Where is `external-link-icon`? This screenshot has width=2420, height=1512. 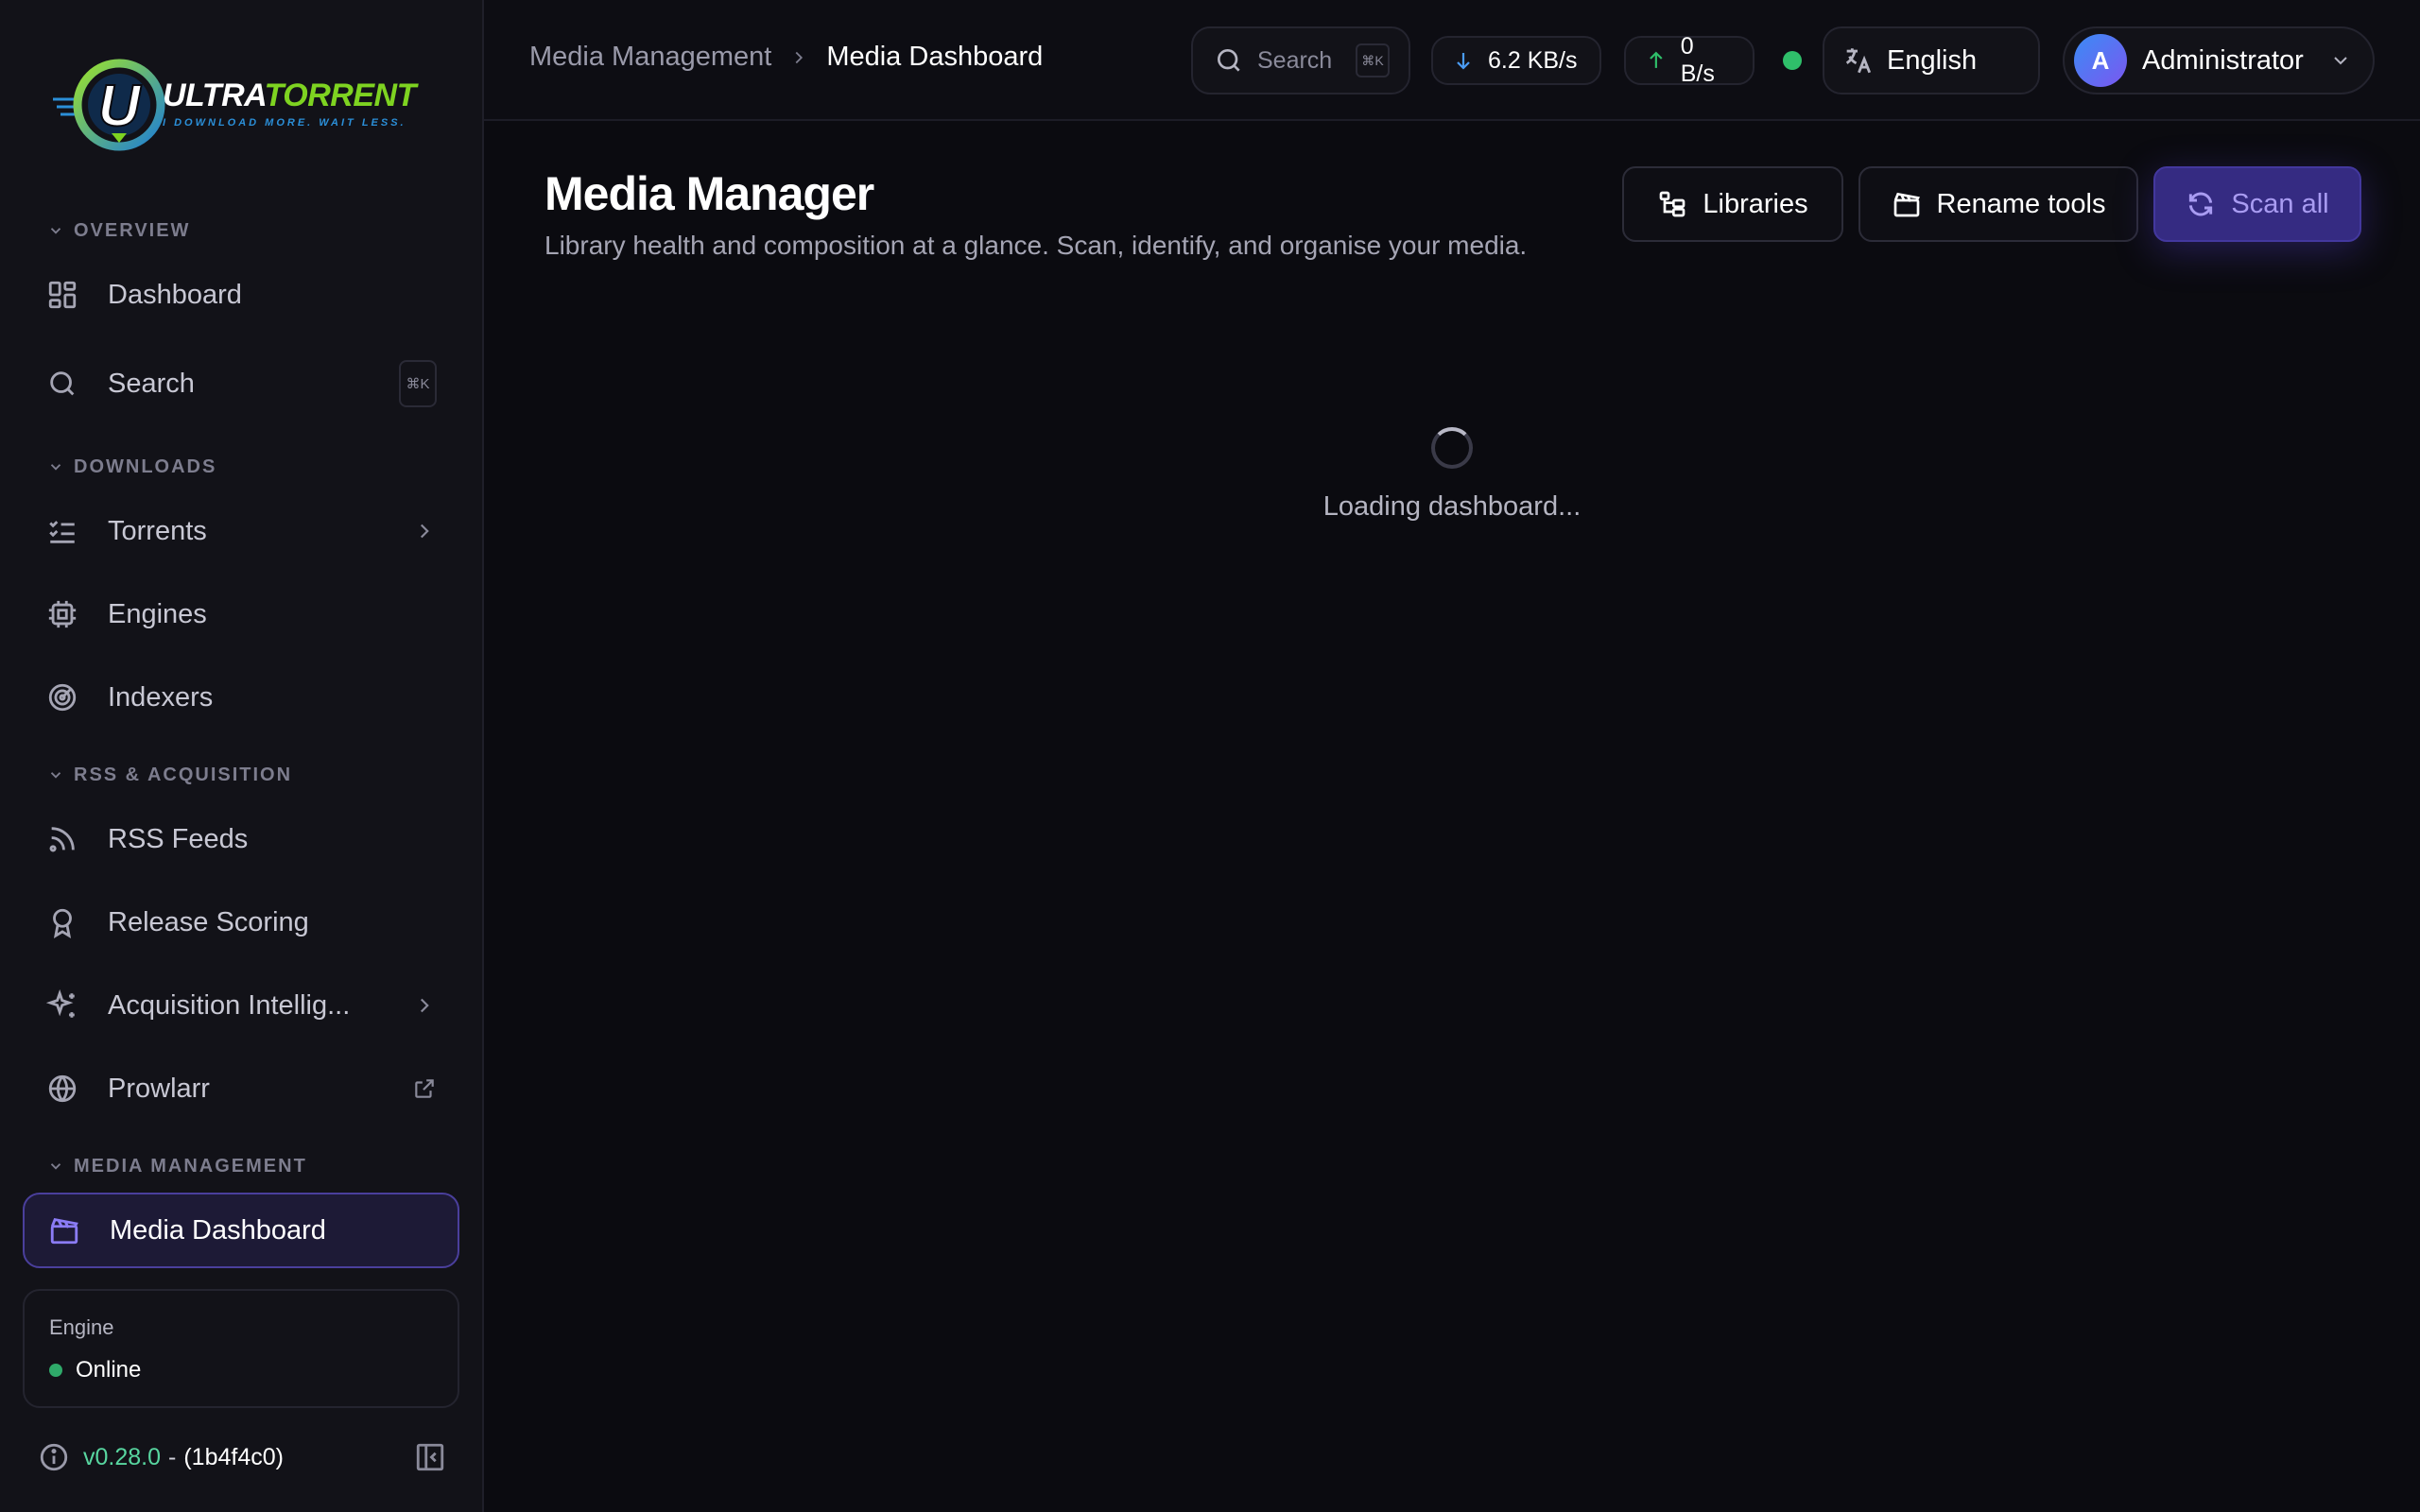
external-link-icon is located at coordinates (424, 1088).